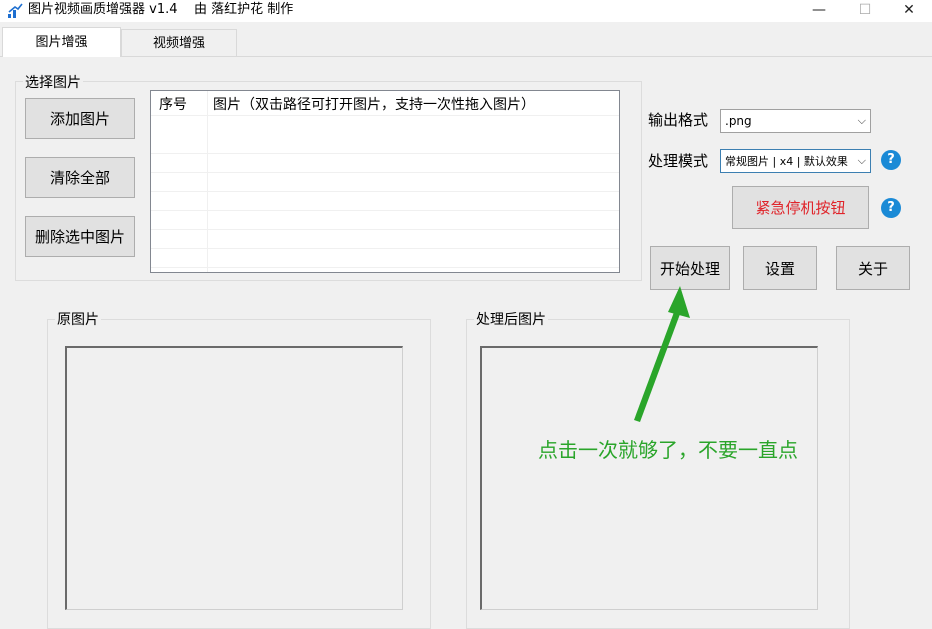 Image resolution: width=932 pixels, height=629 pixels. Describe the element at coordinates (78, 319) in the screenshot. I see `original-image-label: 原图片` at that location.